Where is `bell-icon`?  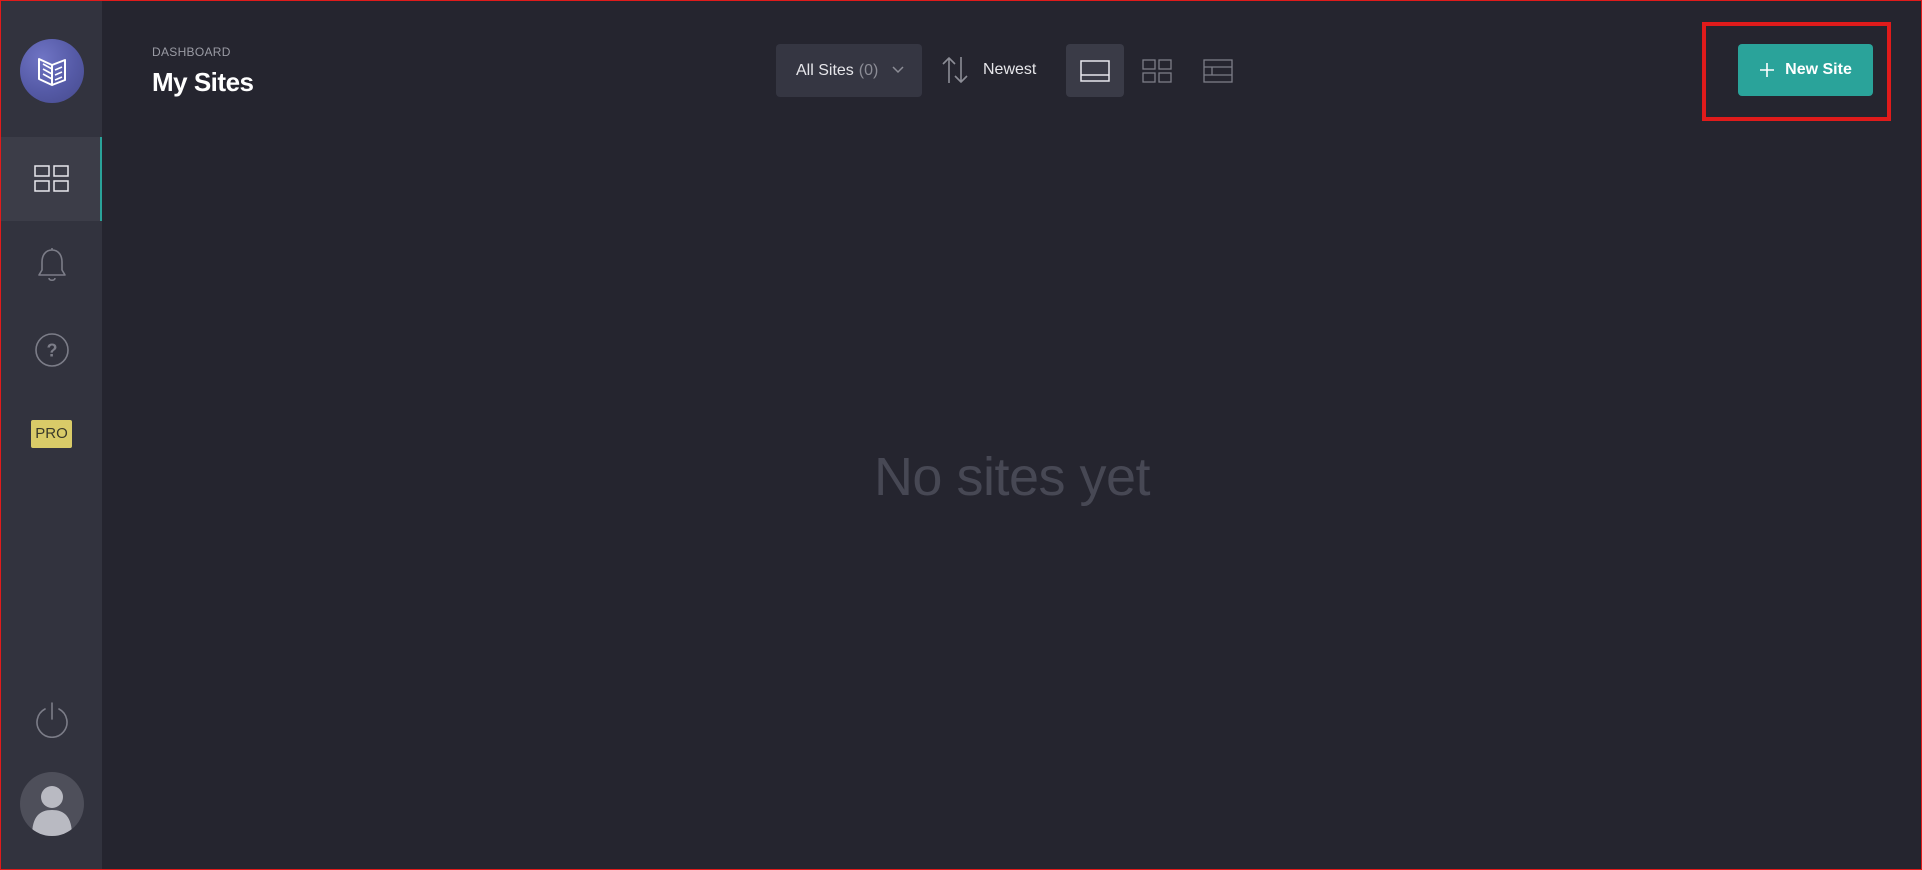
bell-icon is located at coordinates (51, 265).